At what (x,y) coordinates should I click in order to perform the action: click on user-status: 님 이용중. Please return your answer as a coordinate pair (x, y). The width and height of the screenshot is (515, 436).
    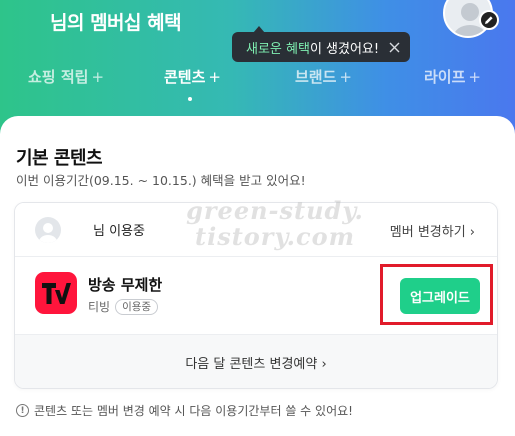
    Looking at the image, I should click on (119, 231).